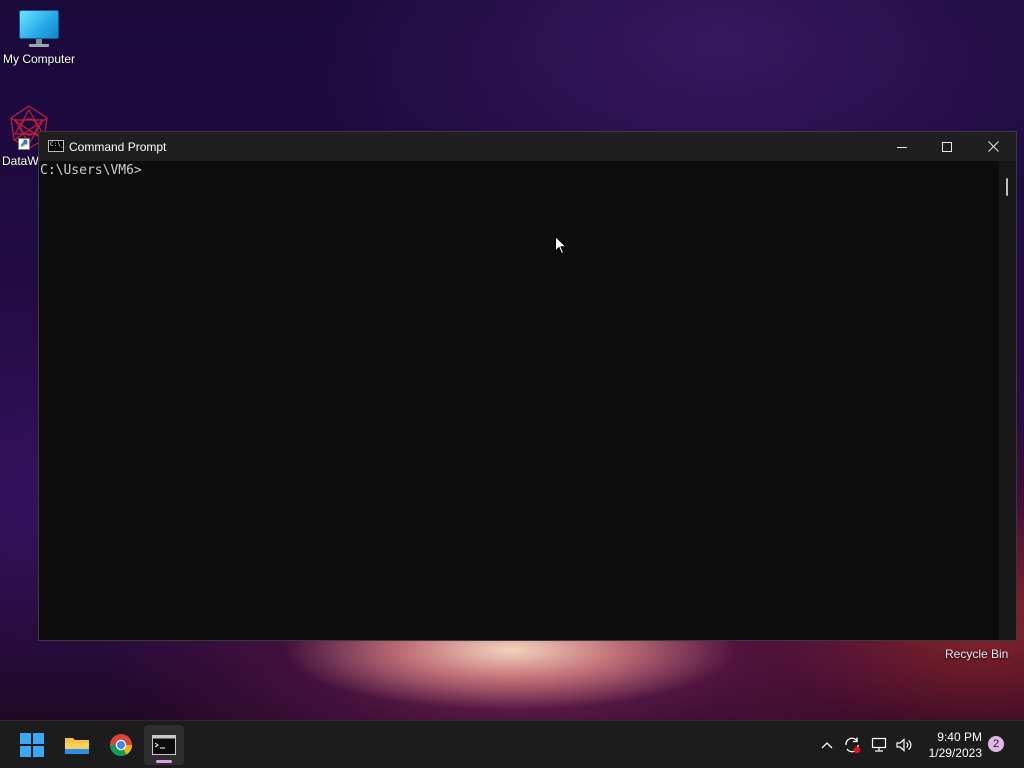 This screenshot has height=768, width=1024. I want to click on notification-badge: 2, so click(996, 744).